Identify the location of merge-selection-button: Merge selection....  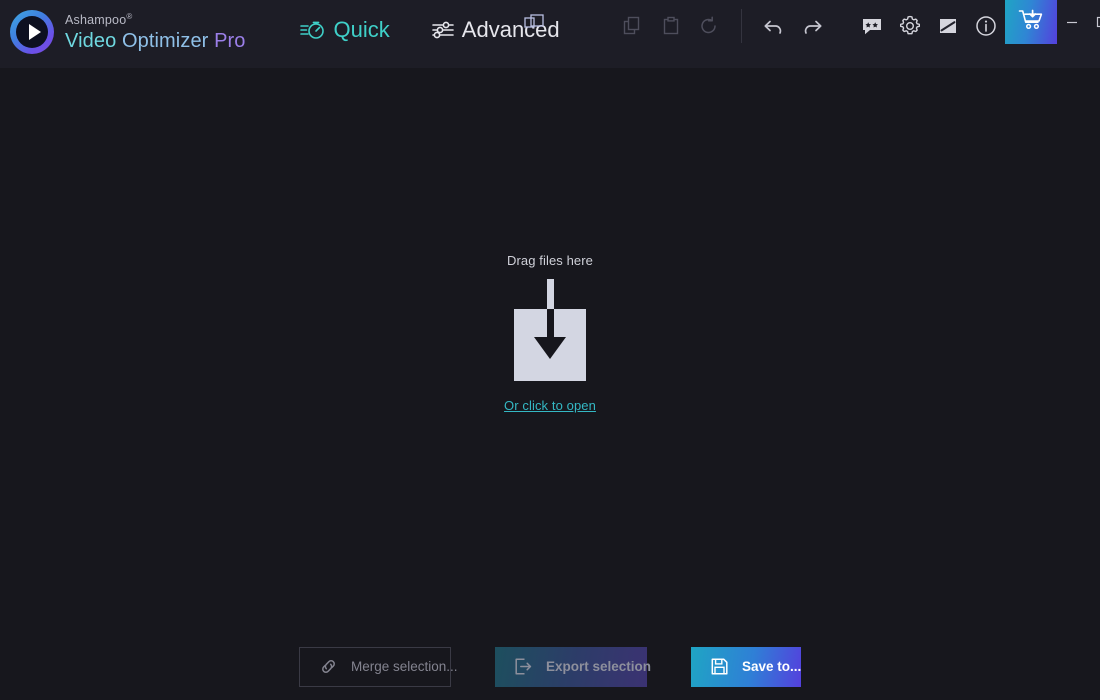
(378, 666).